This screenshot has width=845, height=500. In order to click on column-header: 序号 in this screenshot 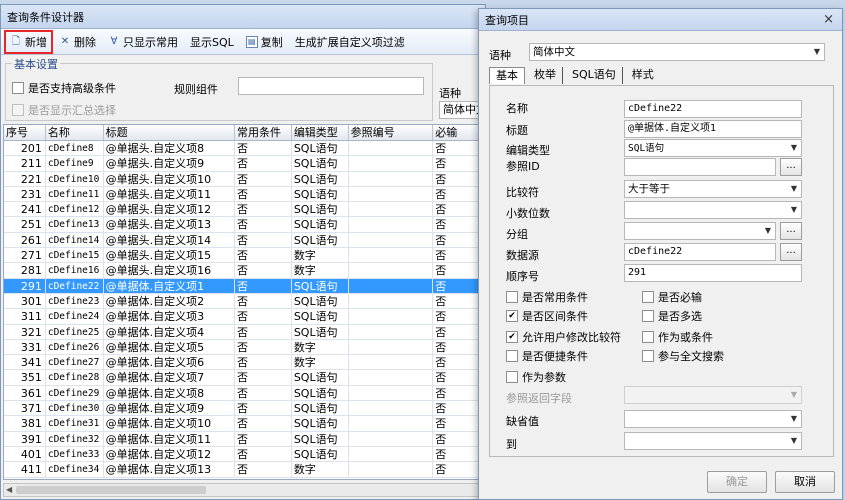, I will do `click(25, 132)`.